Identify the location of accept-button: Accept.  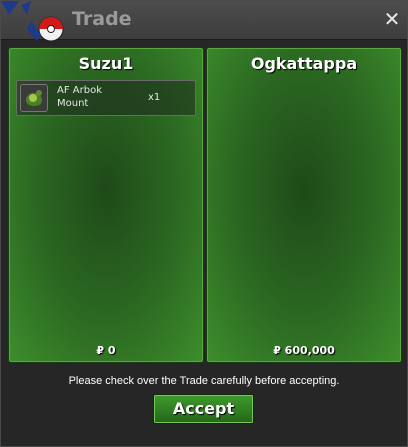
(203, 409).